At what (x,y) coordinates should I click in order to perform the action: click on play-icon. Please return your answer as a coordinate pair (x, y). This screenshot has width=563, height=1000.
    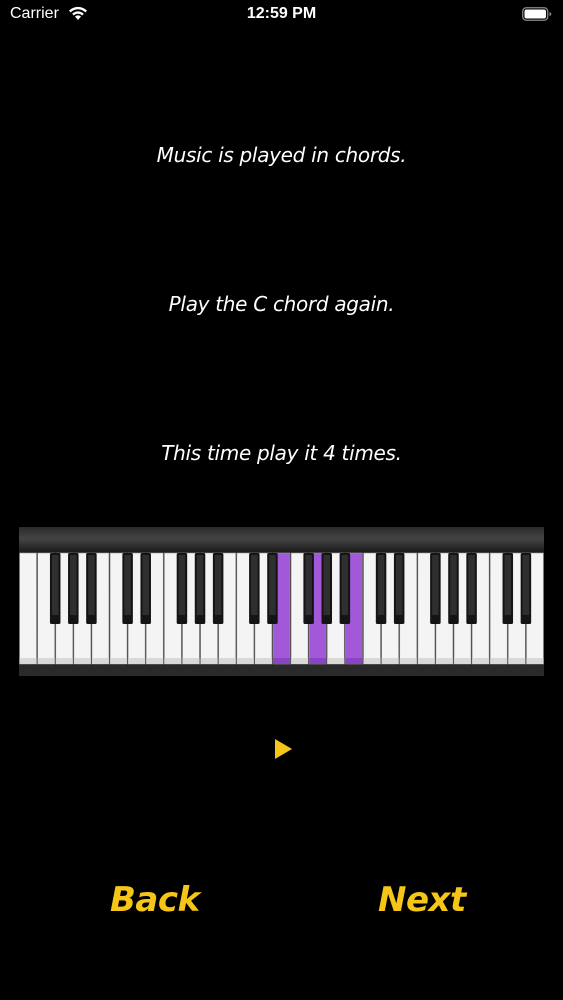
    Looking at the image, I should click on (283, 749).